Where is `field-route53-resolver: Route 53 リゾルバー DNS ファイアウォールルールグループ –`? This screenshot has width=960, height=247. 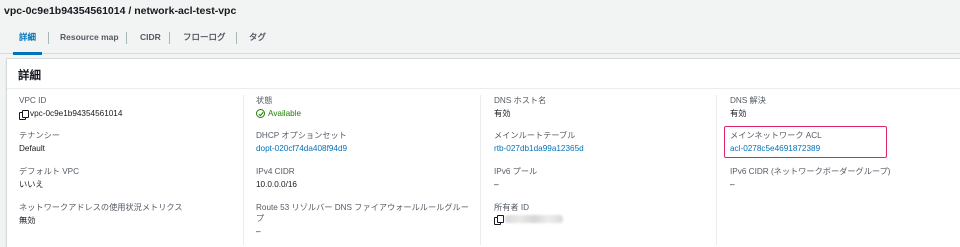
field-route53-resolver: Route 53 リゾルバー DNS ファイアウォールルールグループ – is located at coordinates (365, 219).